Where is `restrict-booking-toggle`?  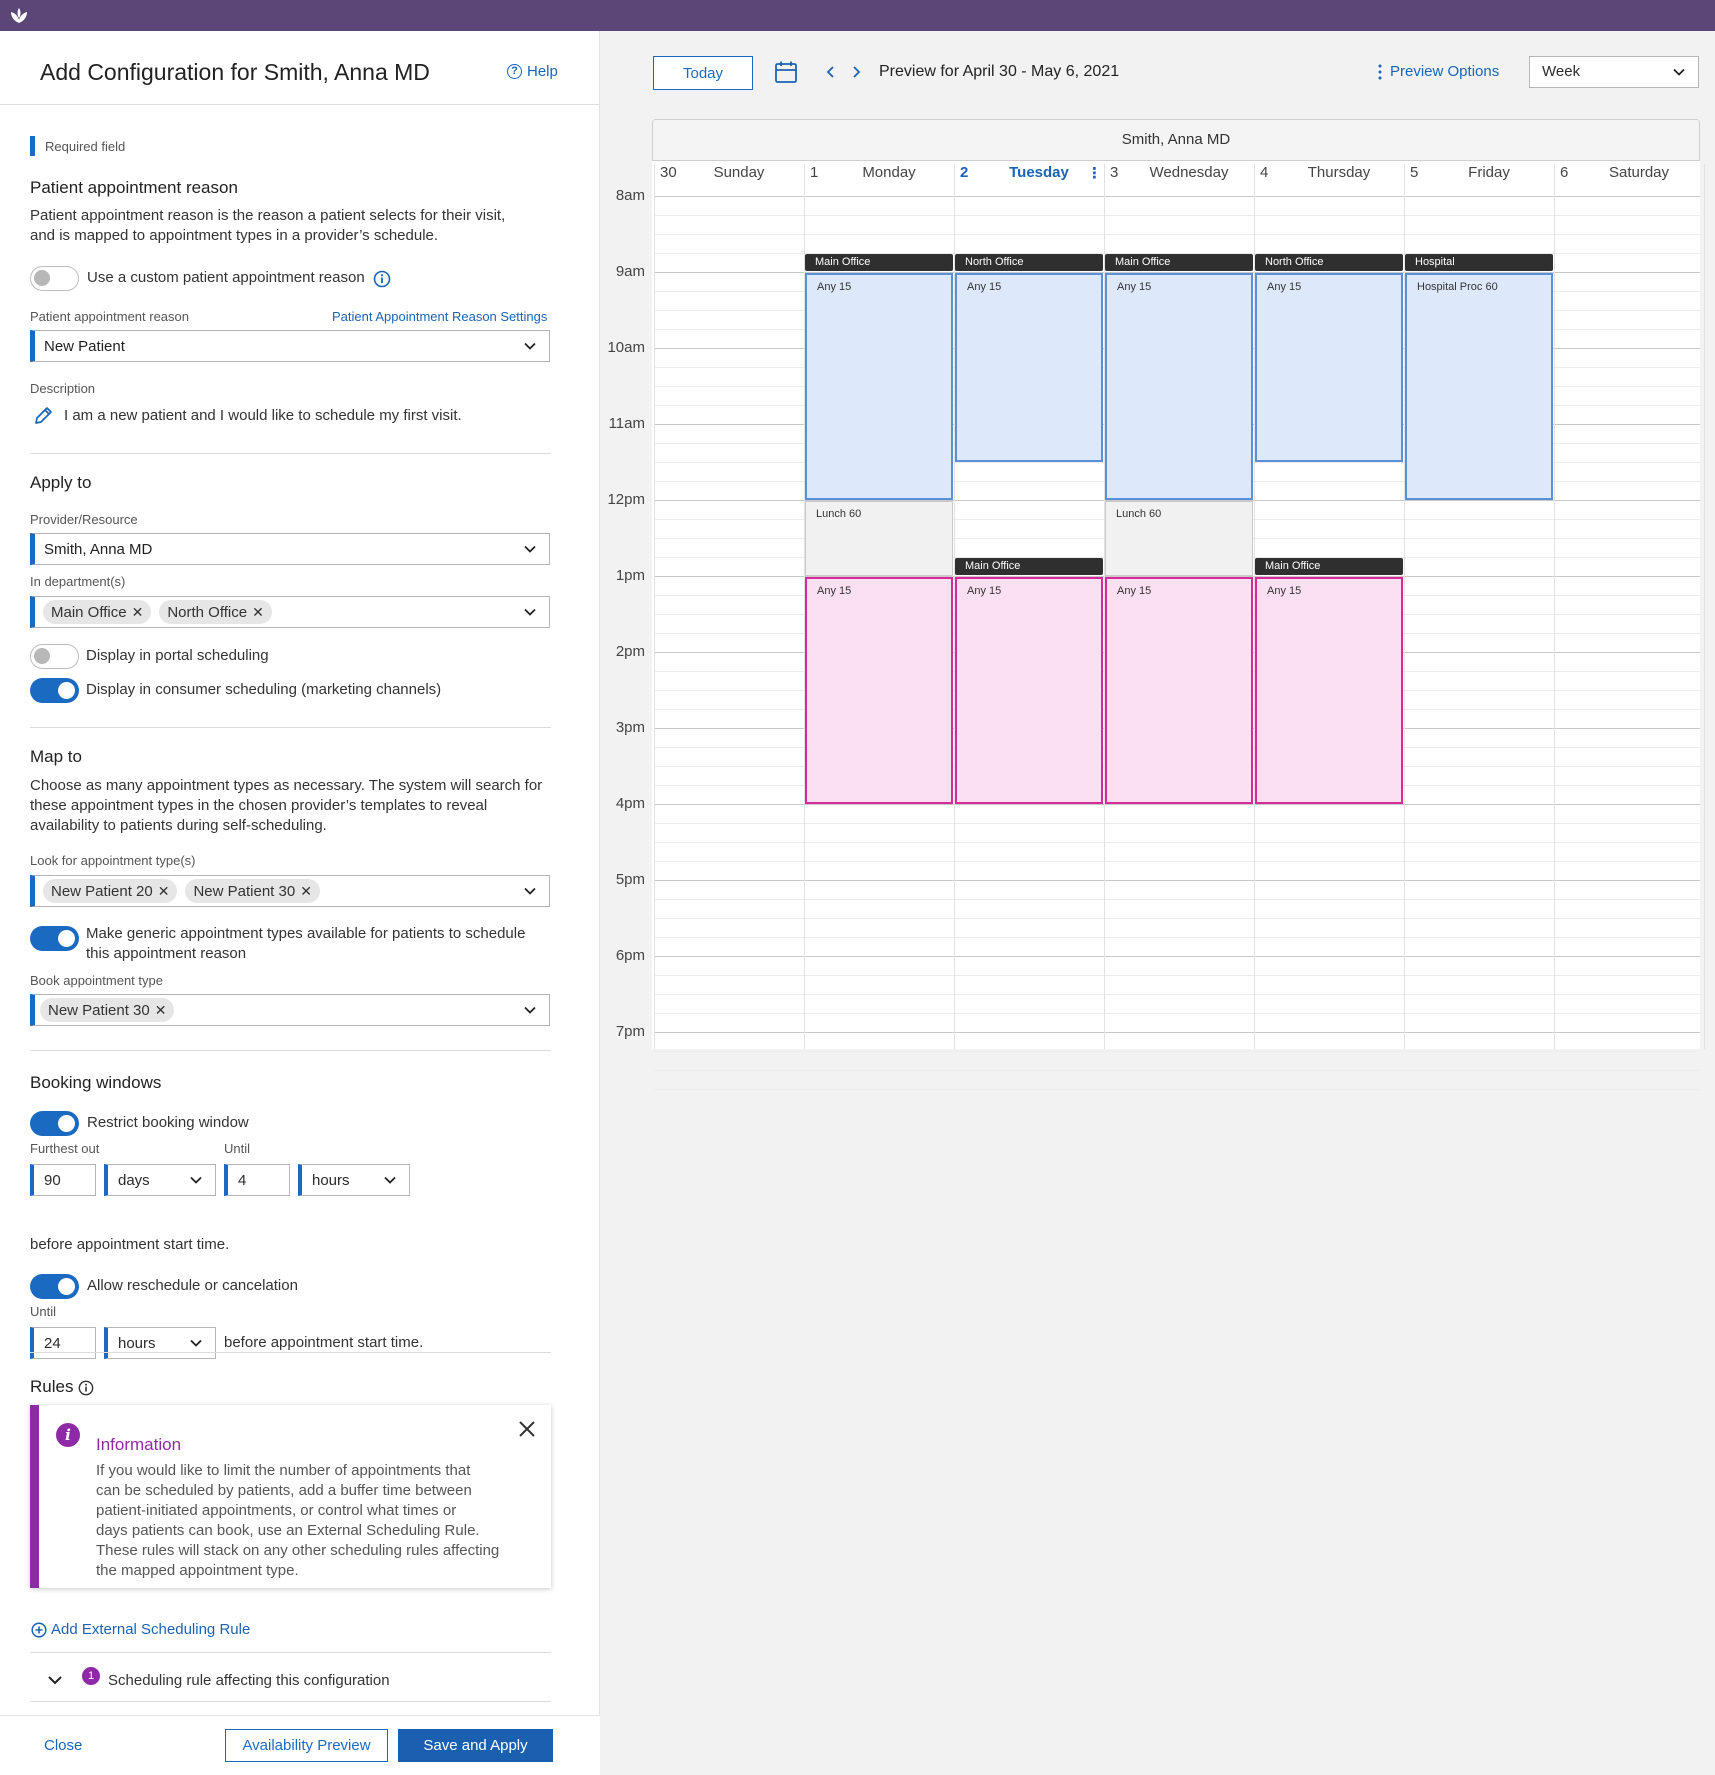
restrict-booking-toggle is located at coordinates (54, 1123).